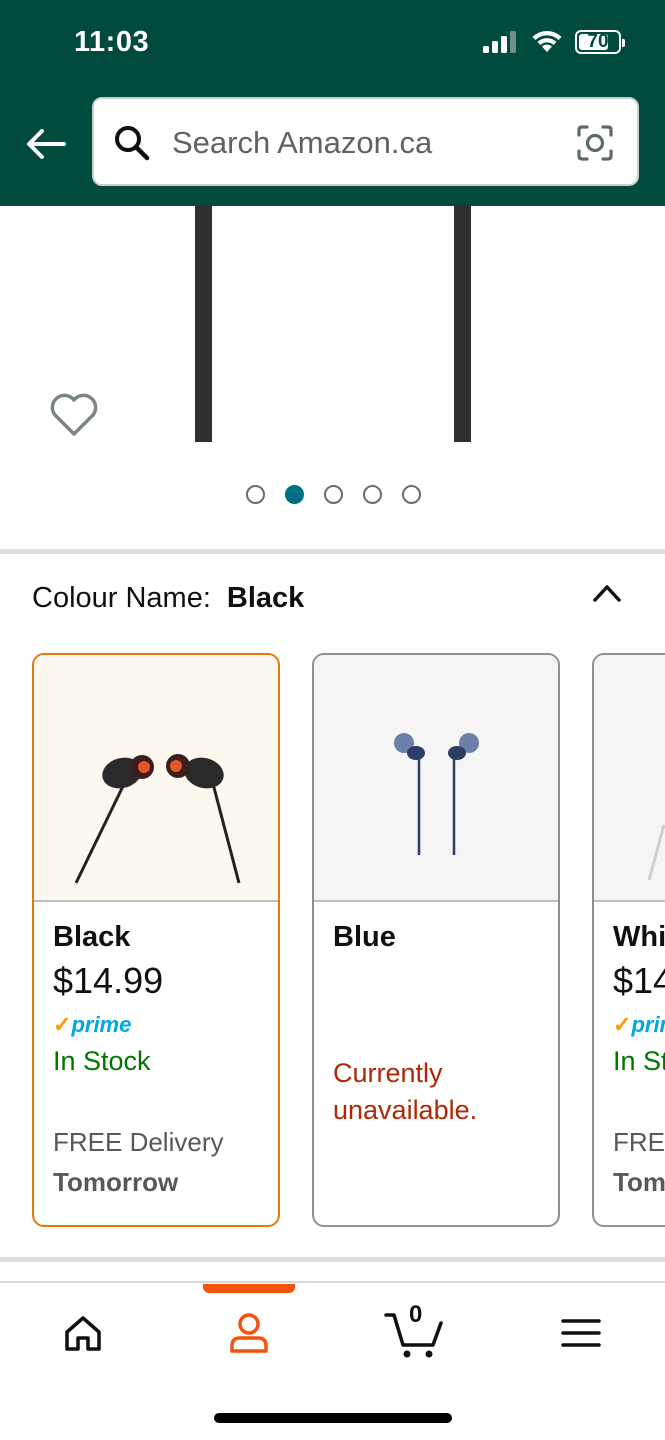 The image size is (665, 1440). I want to click on battery-level: 70, so click(598, 41).